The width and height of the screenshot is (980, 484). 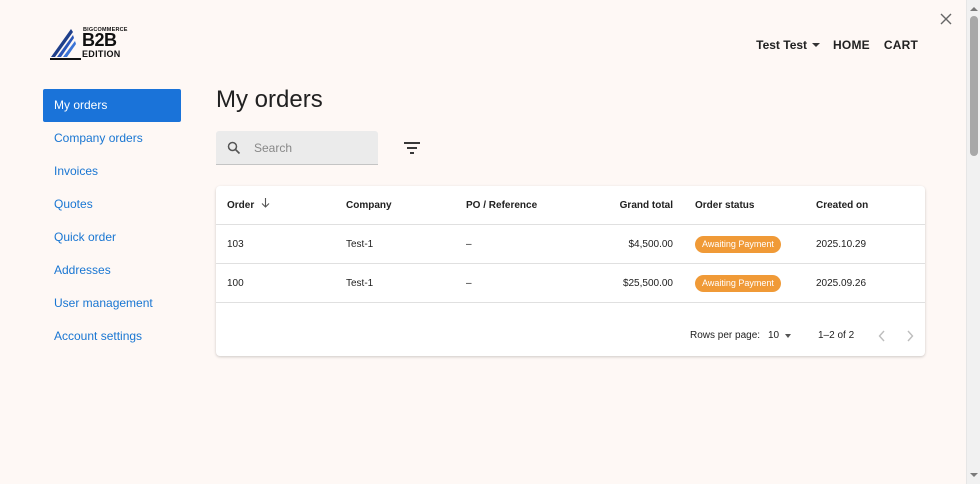 What do you see at coordinates (235, 244) in the screenshot?
I see `order-number: 103` at bounding box center [235, 244].